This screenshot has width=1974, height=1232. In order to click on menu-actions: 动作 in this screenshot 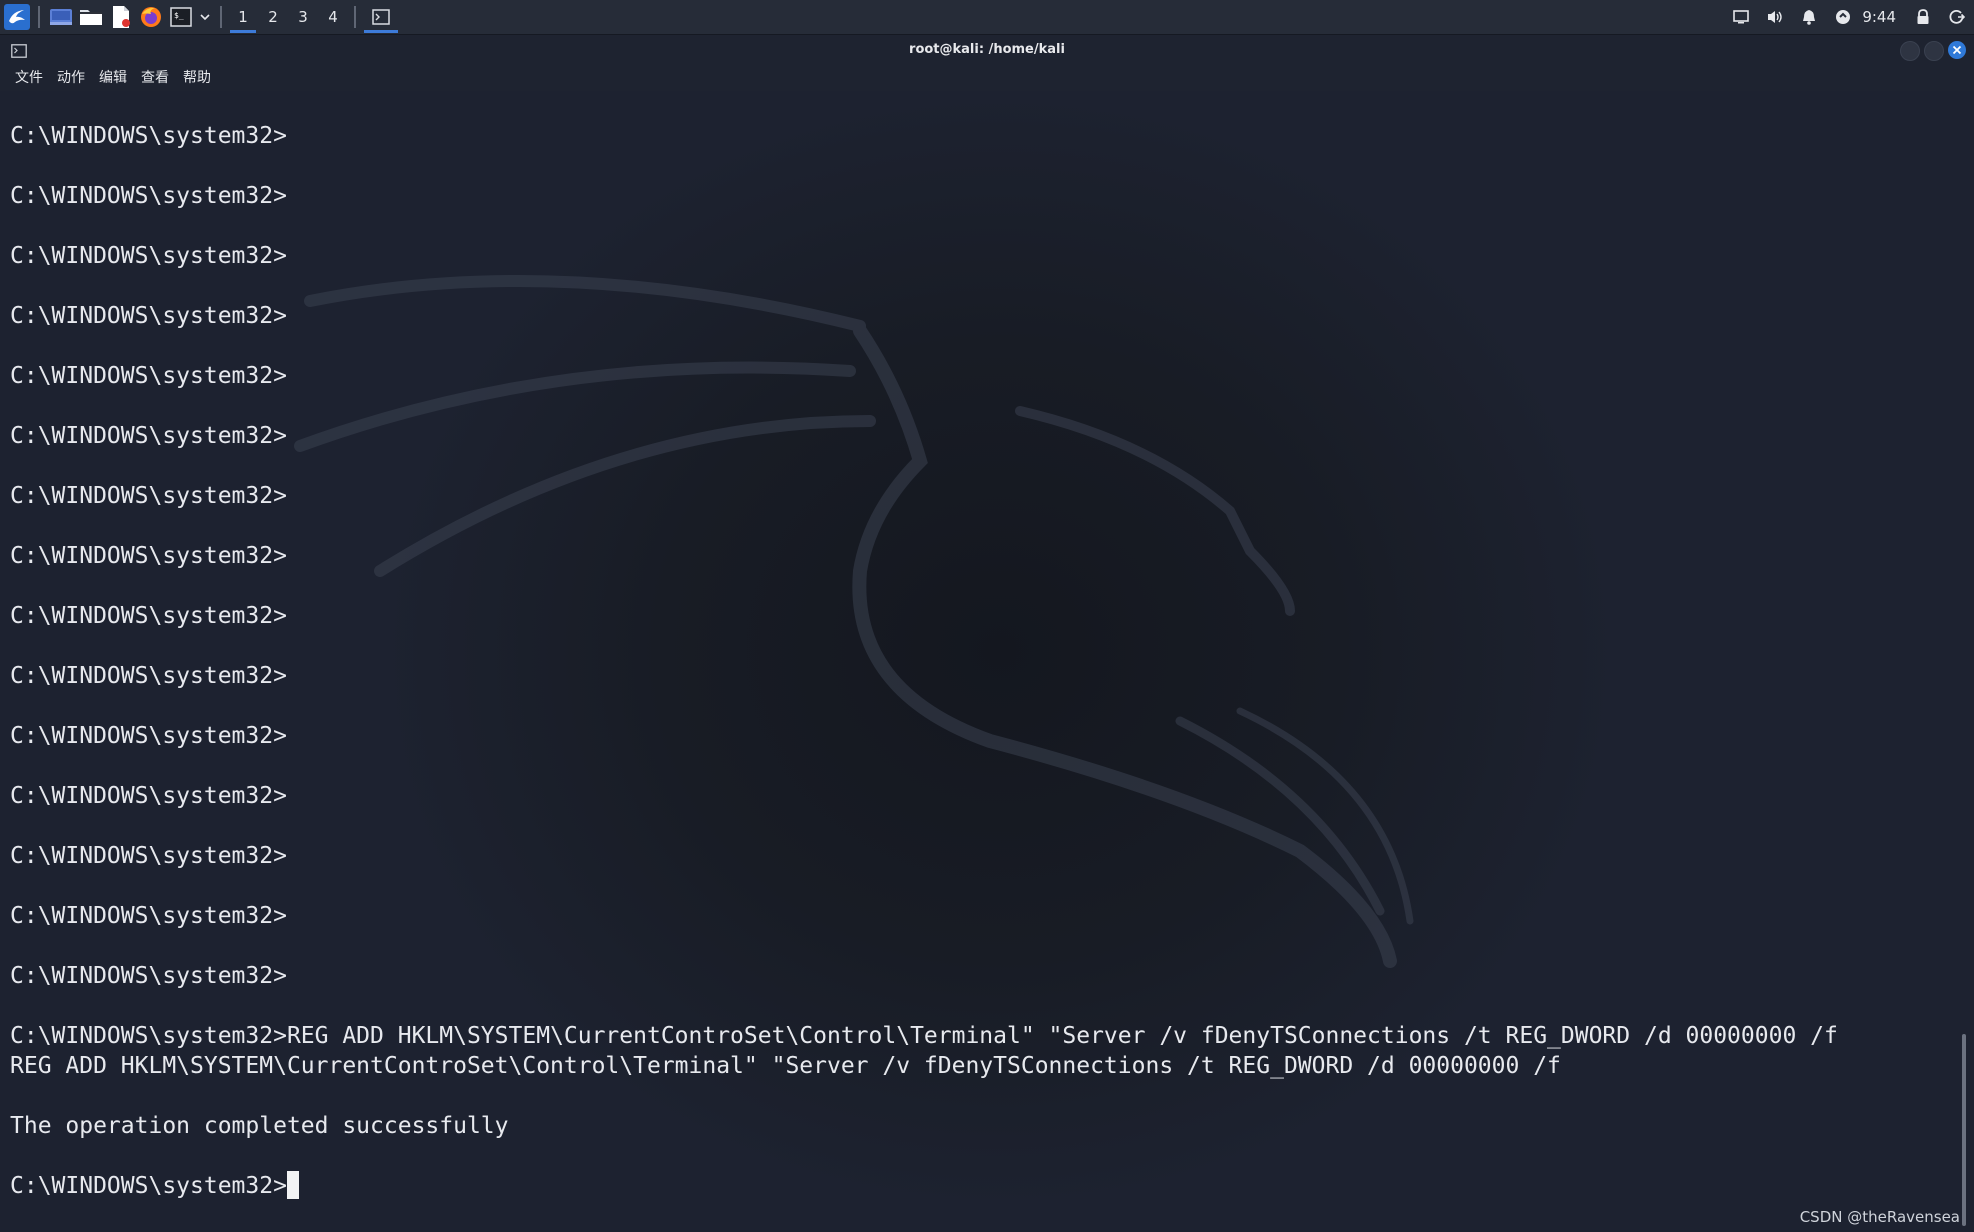, I will do `click(71, 78)`.